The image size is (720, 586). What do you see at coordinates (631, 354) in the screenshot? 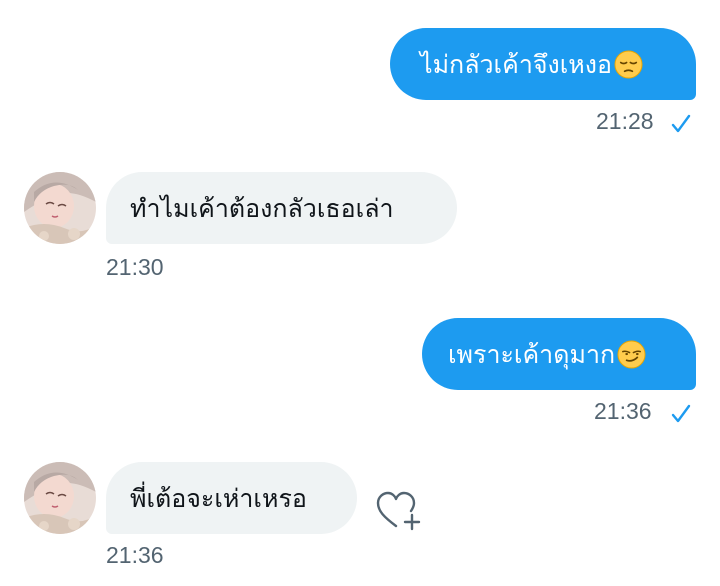
I see `smirking-face-icon` at bounding box center [631, 354].